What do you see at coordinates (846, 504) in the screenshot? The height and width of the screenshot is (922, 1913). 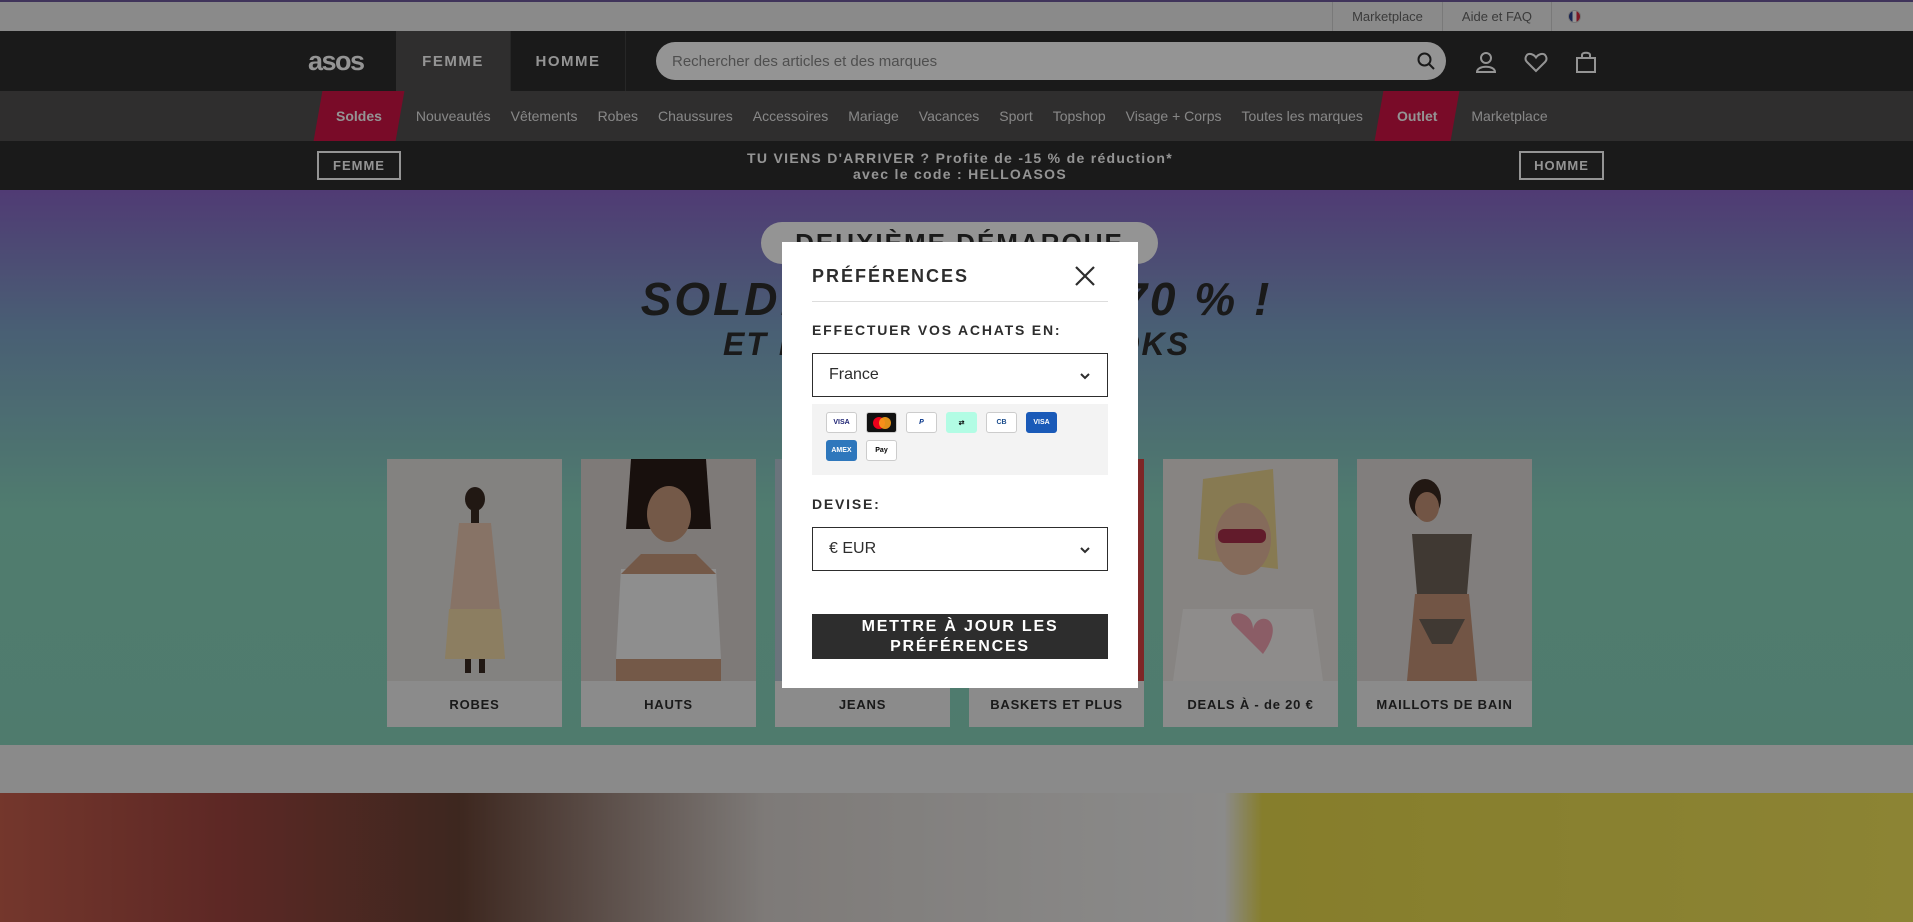 I see `currency-label: DEVISE:` at bounding box center [846, 504].